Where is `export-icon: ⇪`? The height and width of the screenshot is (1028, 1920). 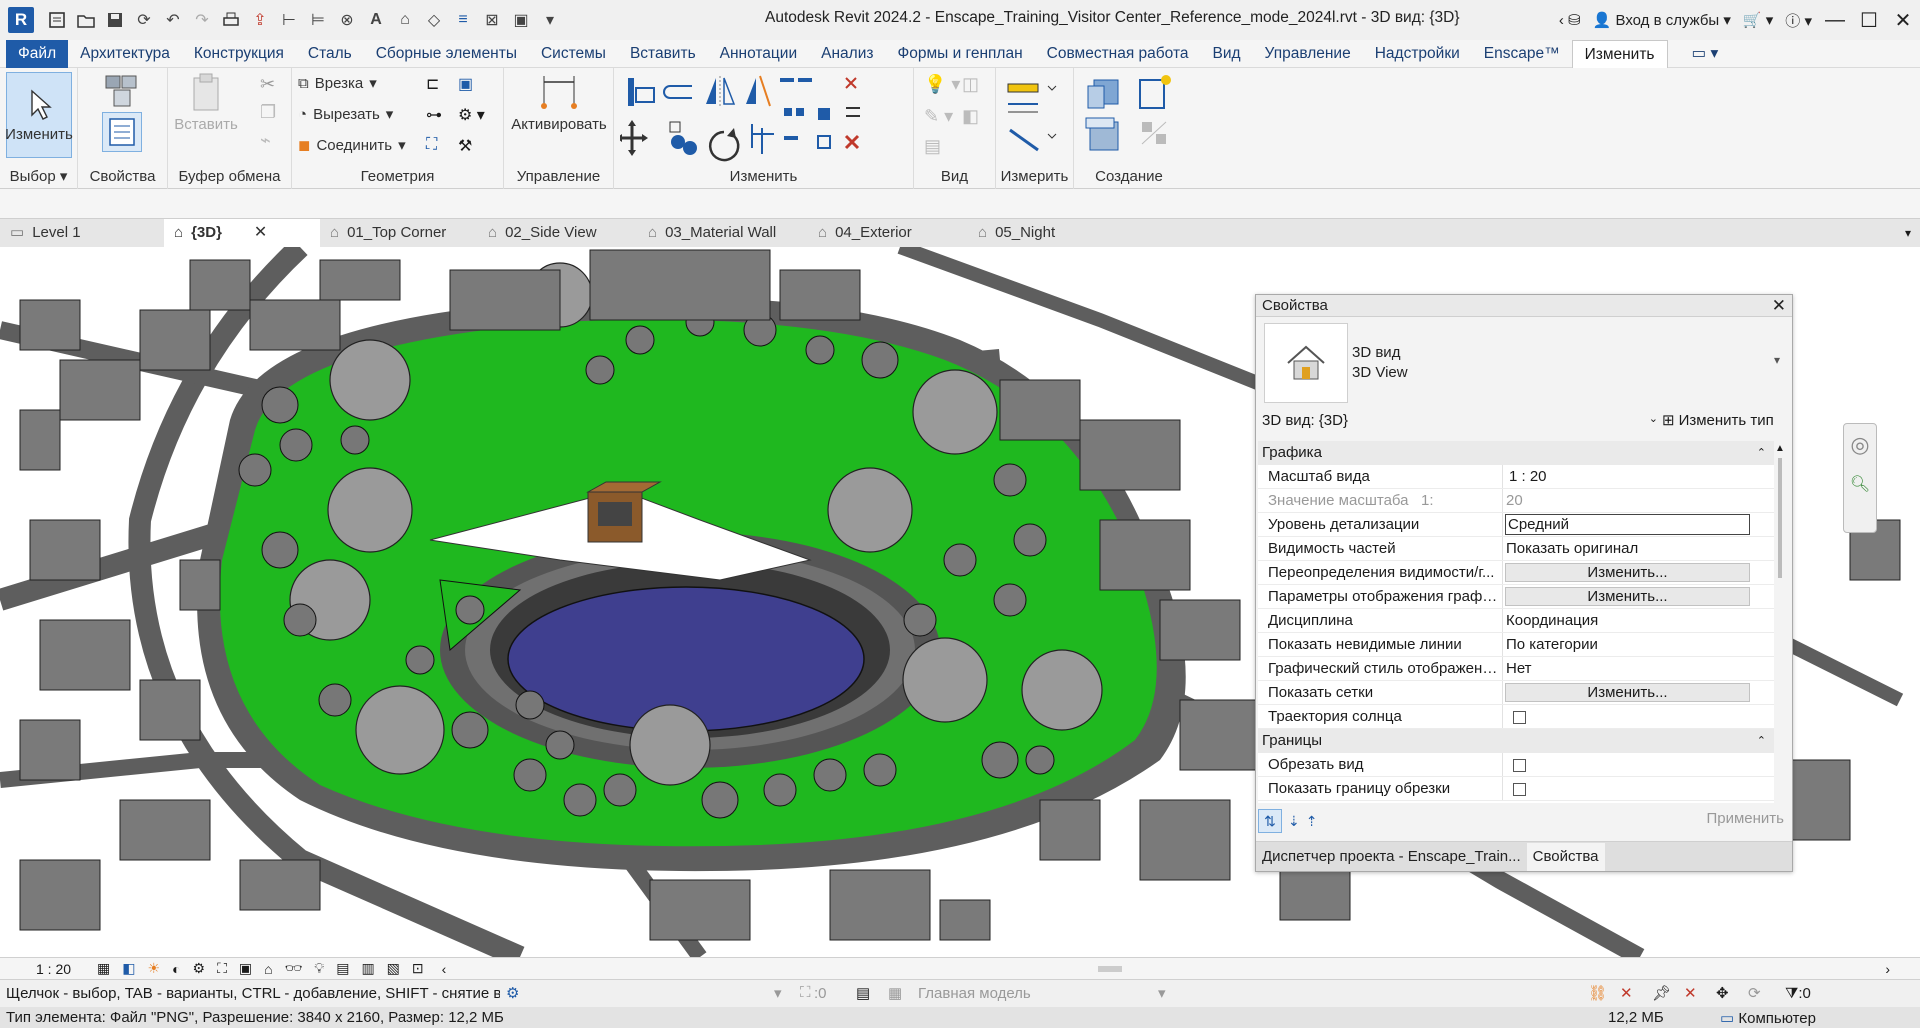 export-icon: ⇪ is located at coordinates (260, 20).